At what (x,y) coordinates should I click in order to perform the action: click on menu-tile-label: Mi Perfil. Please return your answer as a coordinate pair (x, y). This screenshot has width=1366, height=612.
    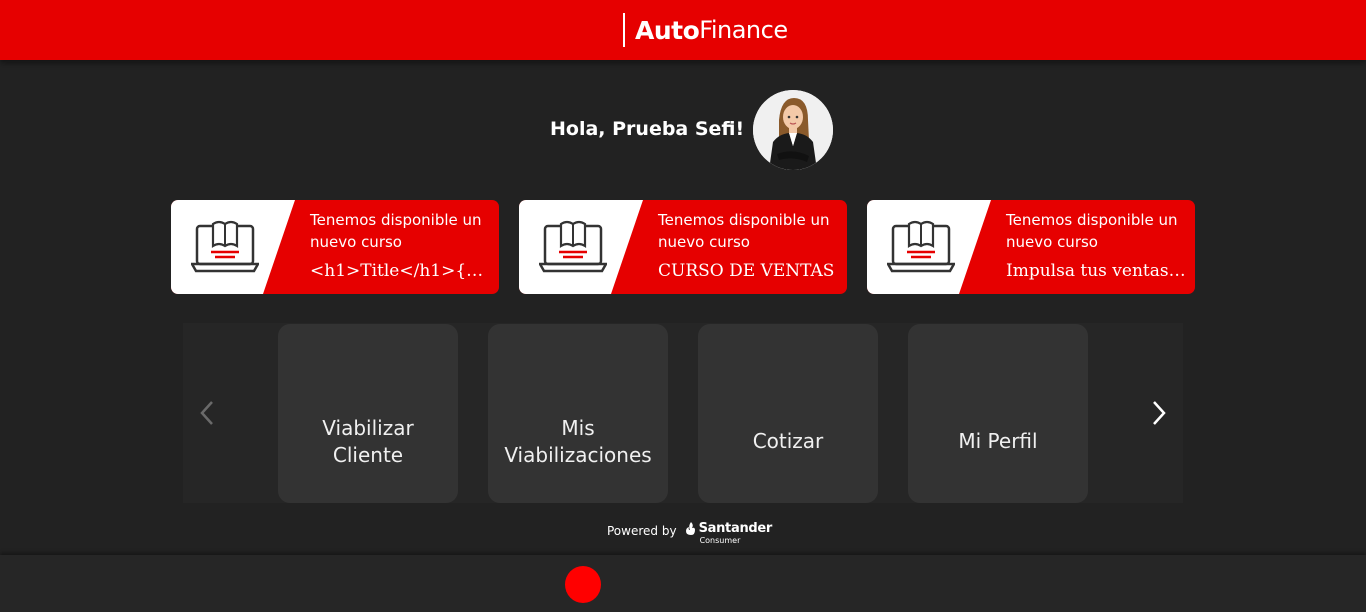
    Looking at the image, I should click on (998, 441).